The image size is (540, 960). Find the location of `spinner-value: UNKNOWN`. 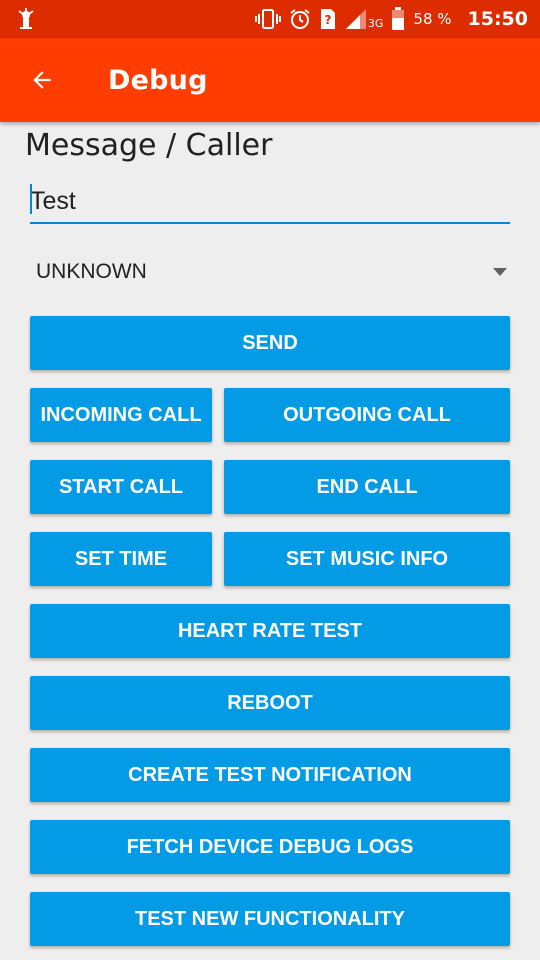

spinner-value: UNKNOWN is located at coordinates (91, 271).